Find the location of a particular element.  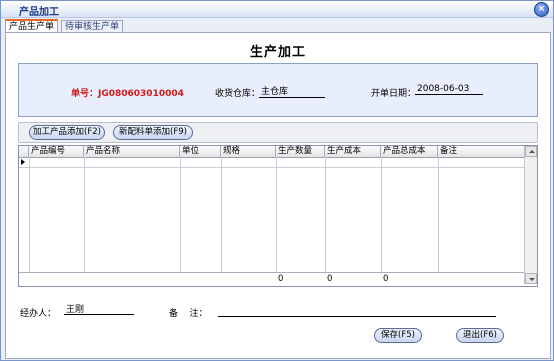

exit-button: 退出(F6) is located at coordinates (480, 335).